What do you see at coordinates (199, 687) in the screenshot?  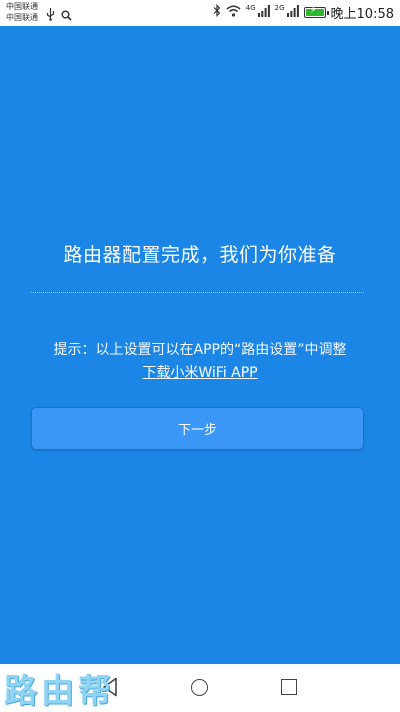 I see `home-icon` at bounding box center [199, 687].